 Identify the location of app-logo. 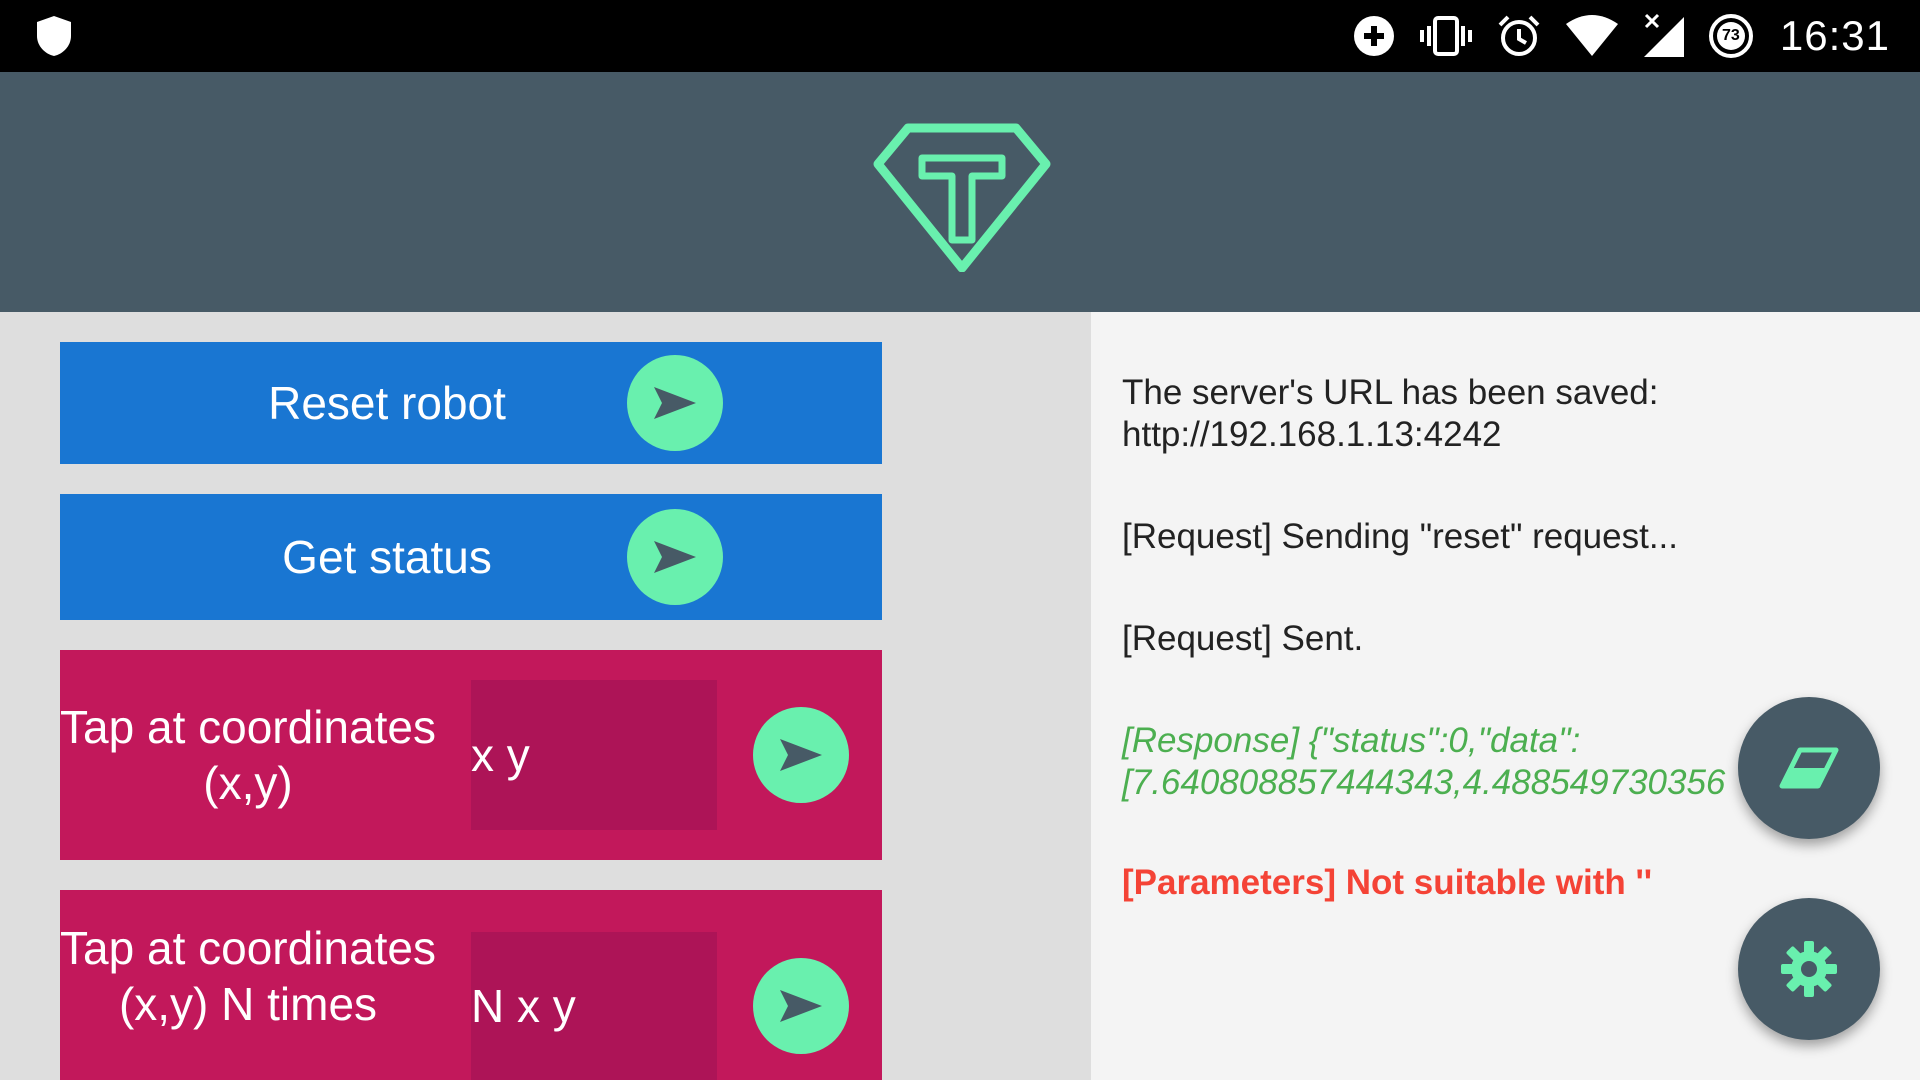
(962, 197).